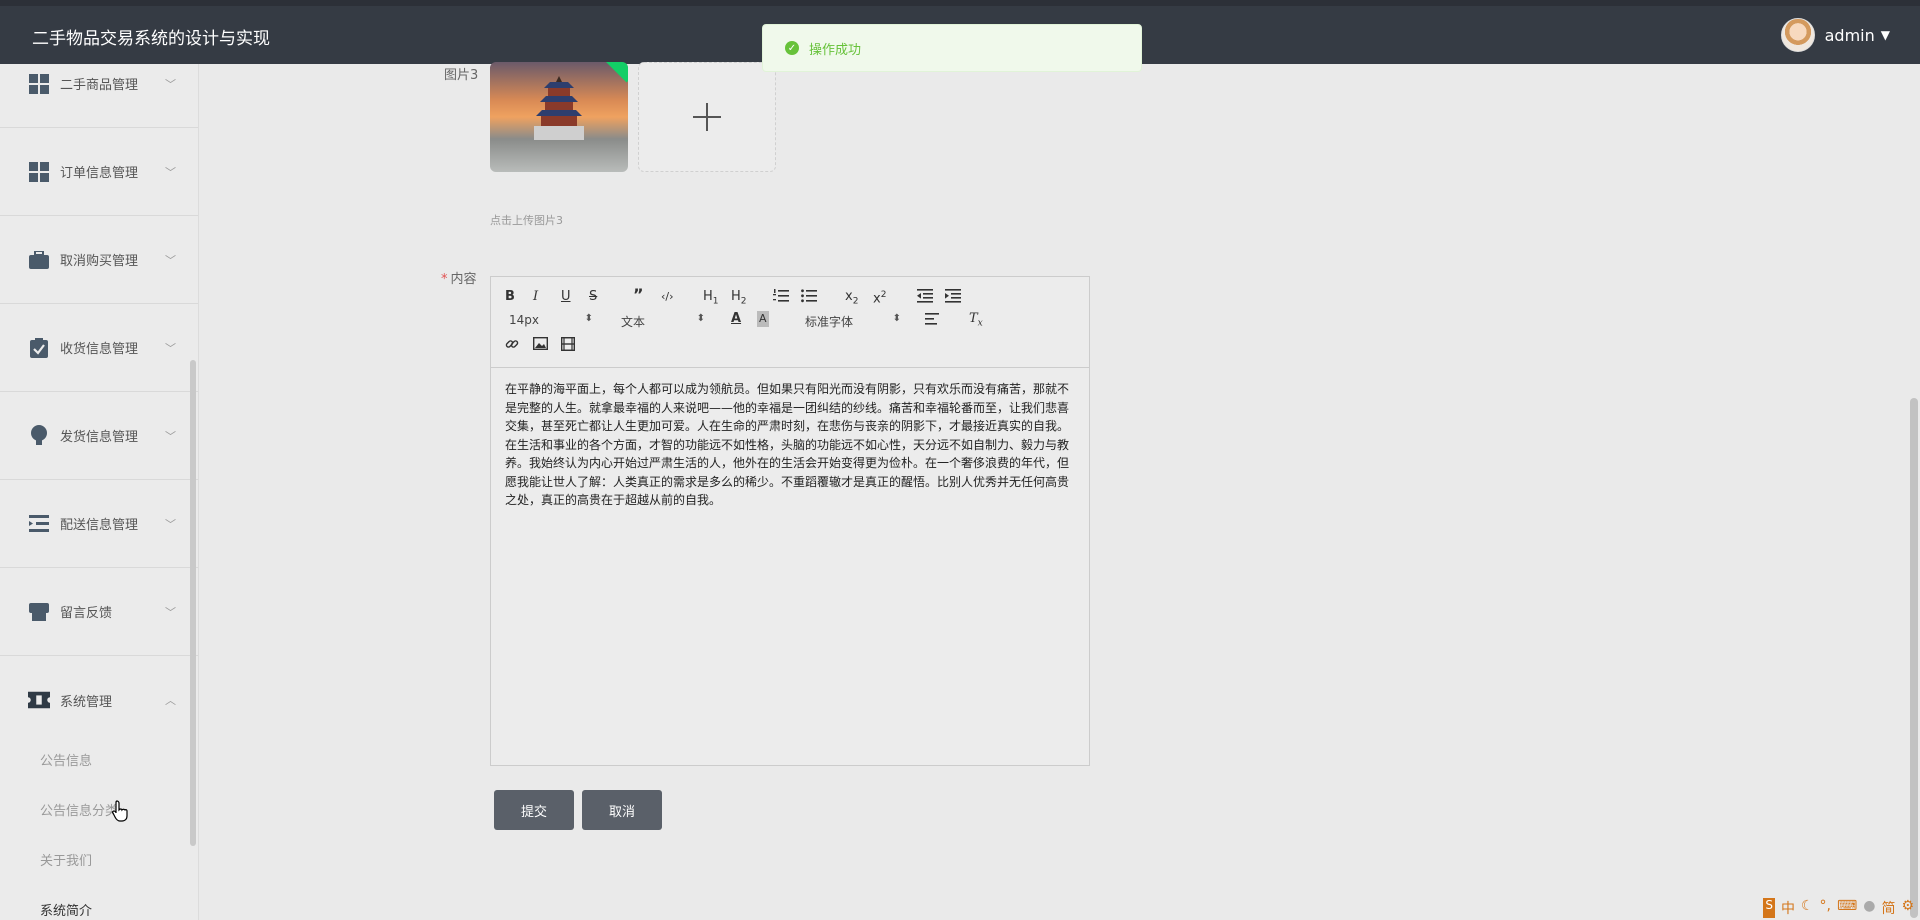 This screenshot has height=920, width=1920. What do you see at coordinates (79, 809) in the screenshot?
I see `sidebar-subitem-notice-category: 公告信息分类` at bounding box center [79, 809].